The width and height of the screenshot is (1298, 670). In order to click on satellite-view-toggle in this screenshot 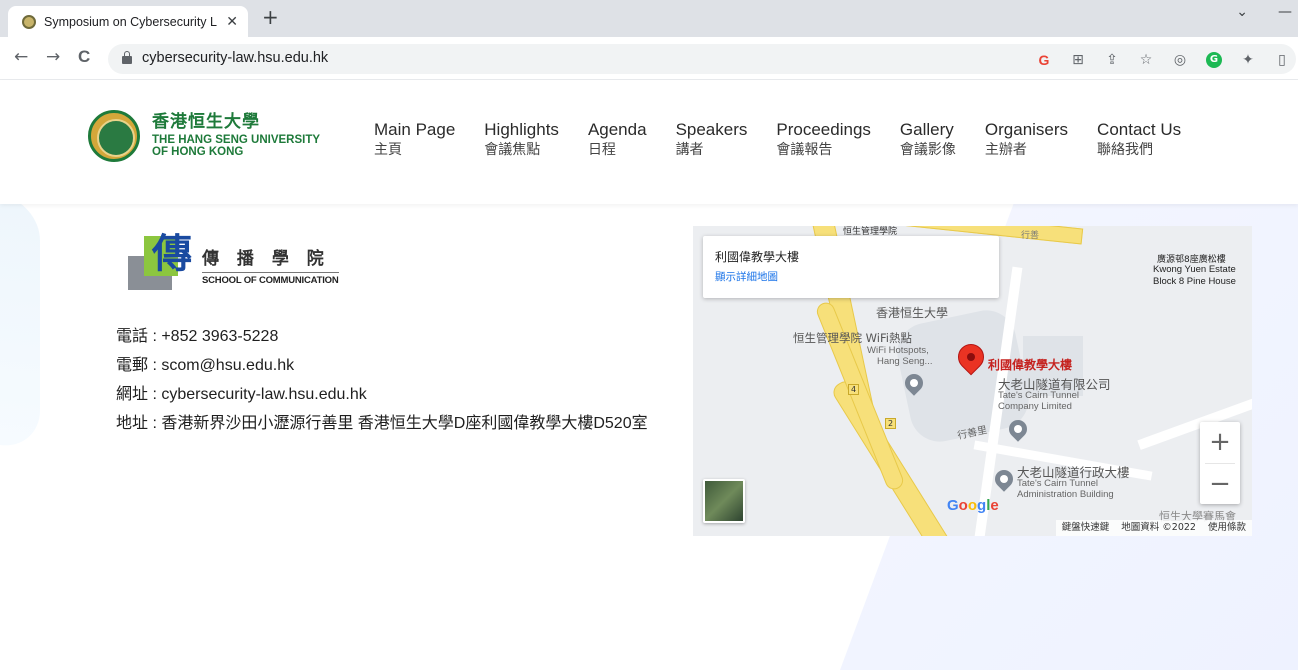, I will do `click(724, 501)`.